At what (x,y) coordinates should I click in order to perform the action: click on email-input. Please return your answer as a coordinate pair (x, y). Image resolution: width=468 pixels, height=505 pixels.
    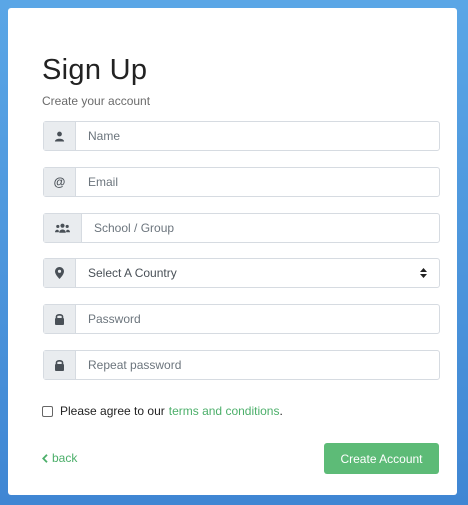
    Looking at the image, I should click on (257, 182).